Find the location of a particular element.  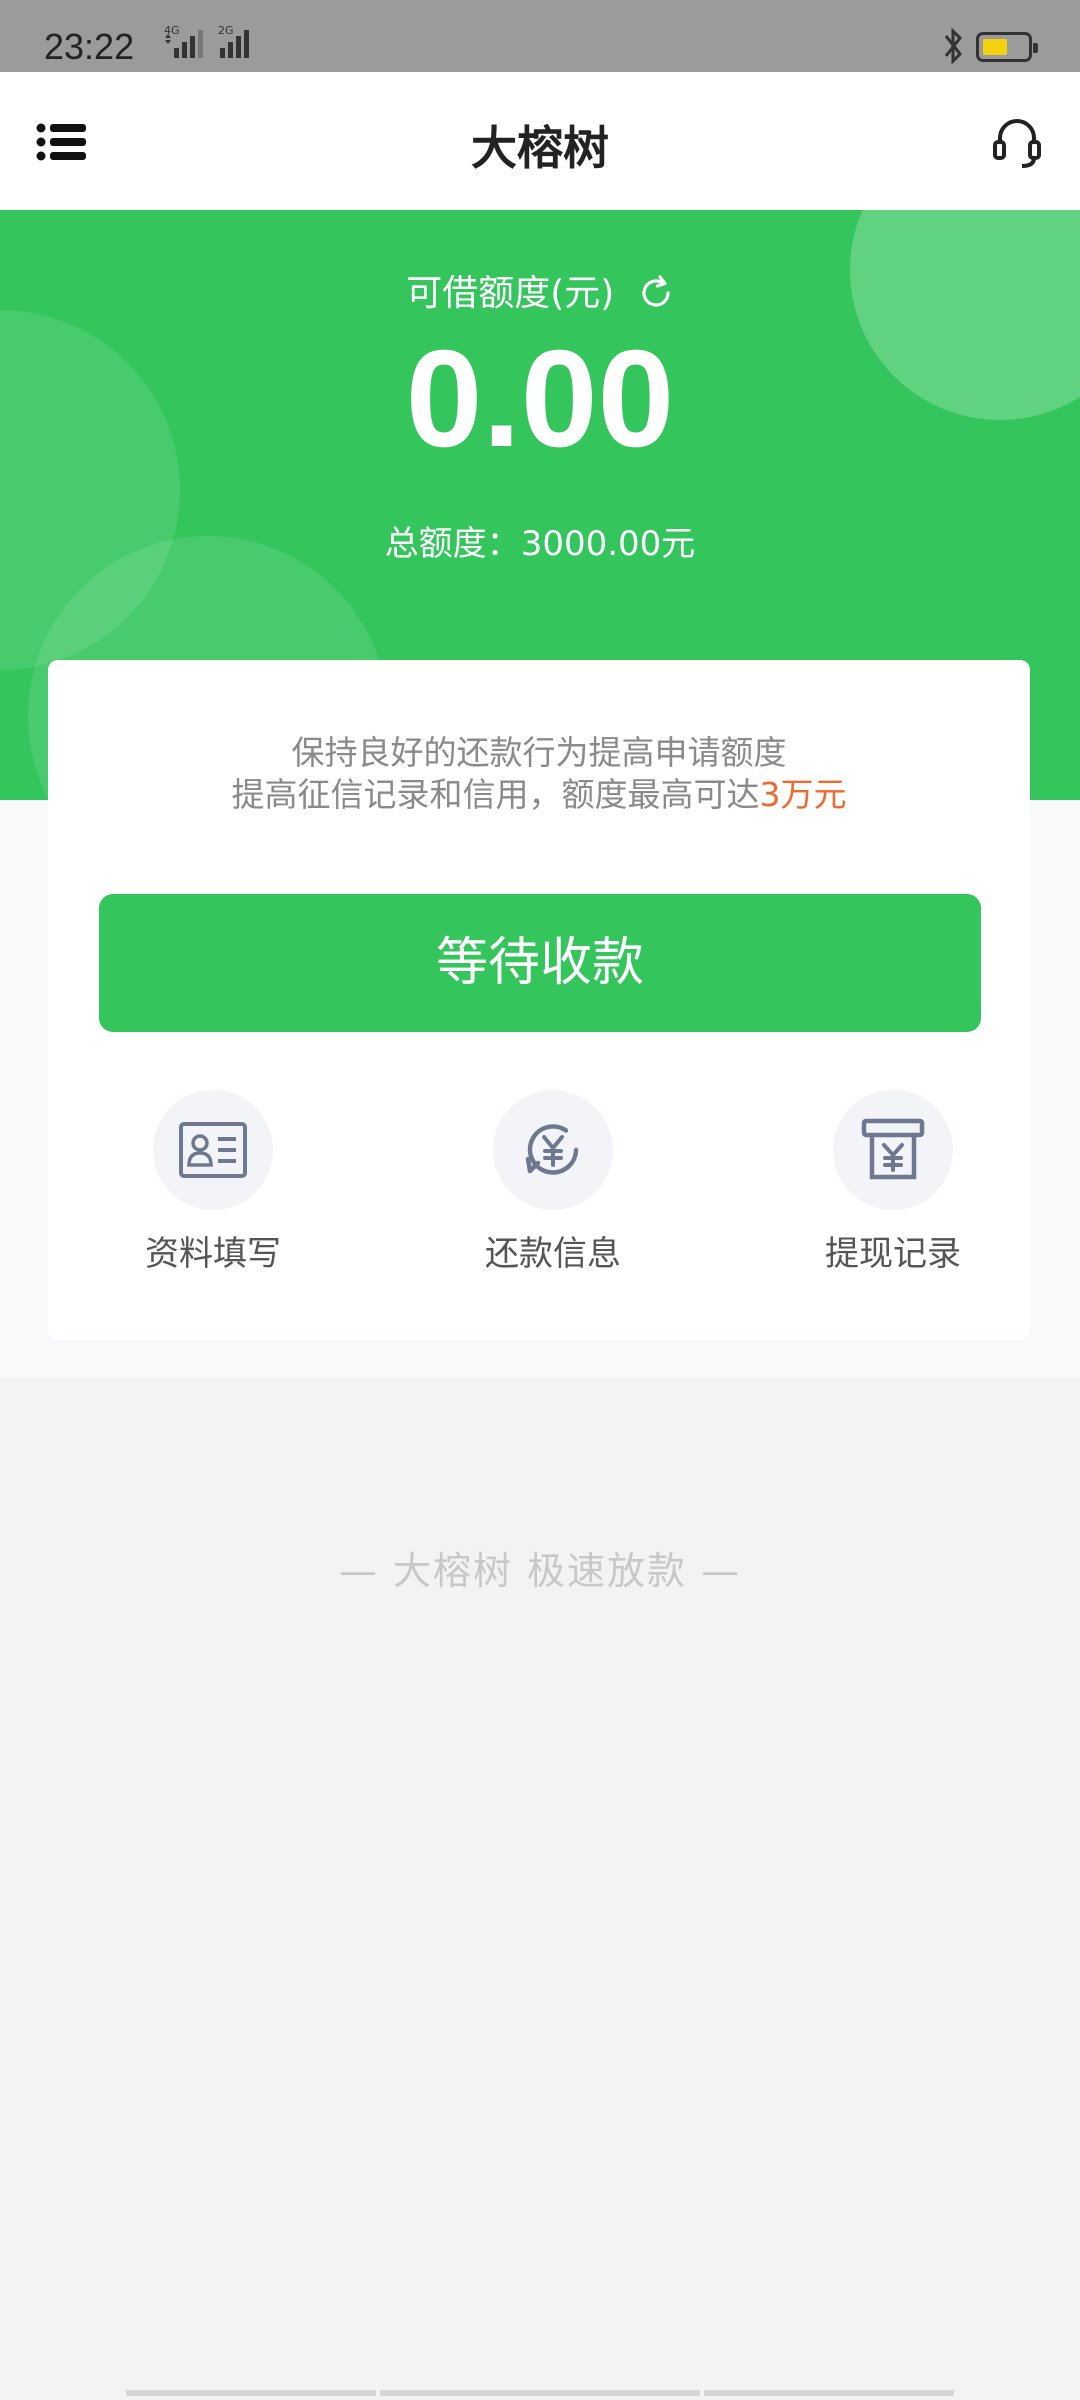

svg-text: 2G is located at coordinates (226, 30).